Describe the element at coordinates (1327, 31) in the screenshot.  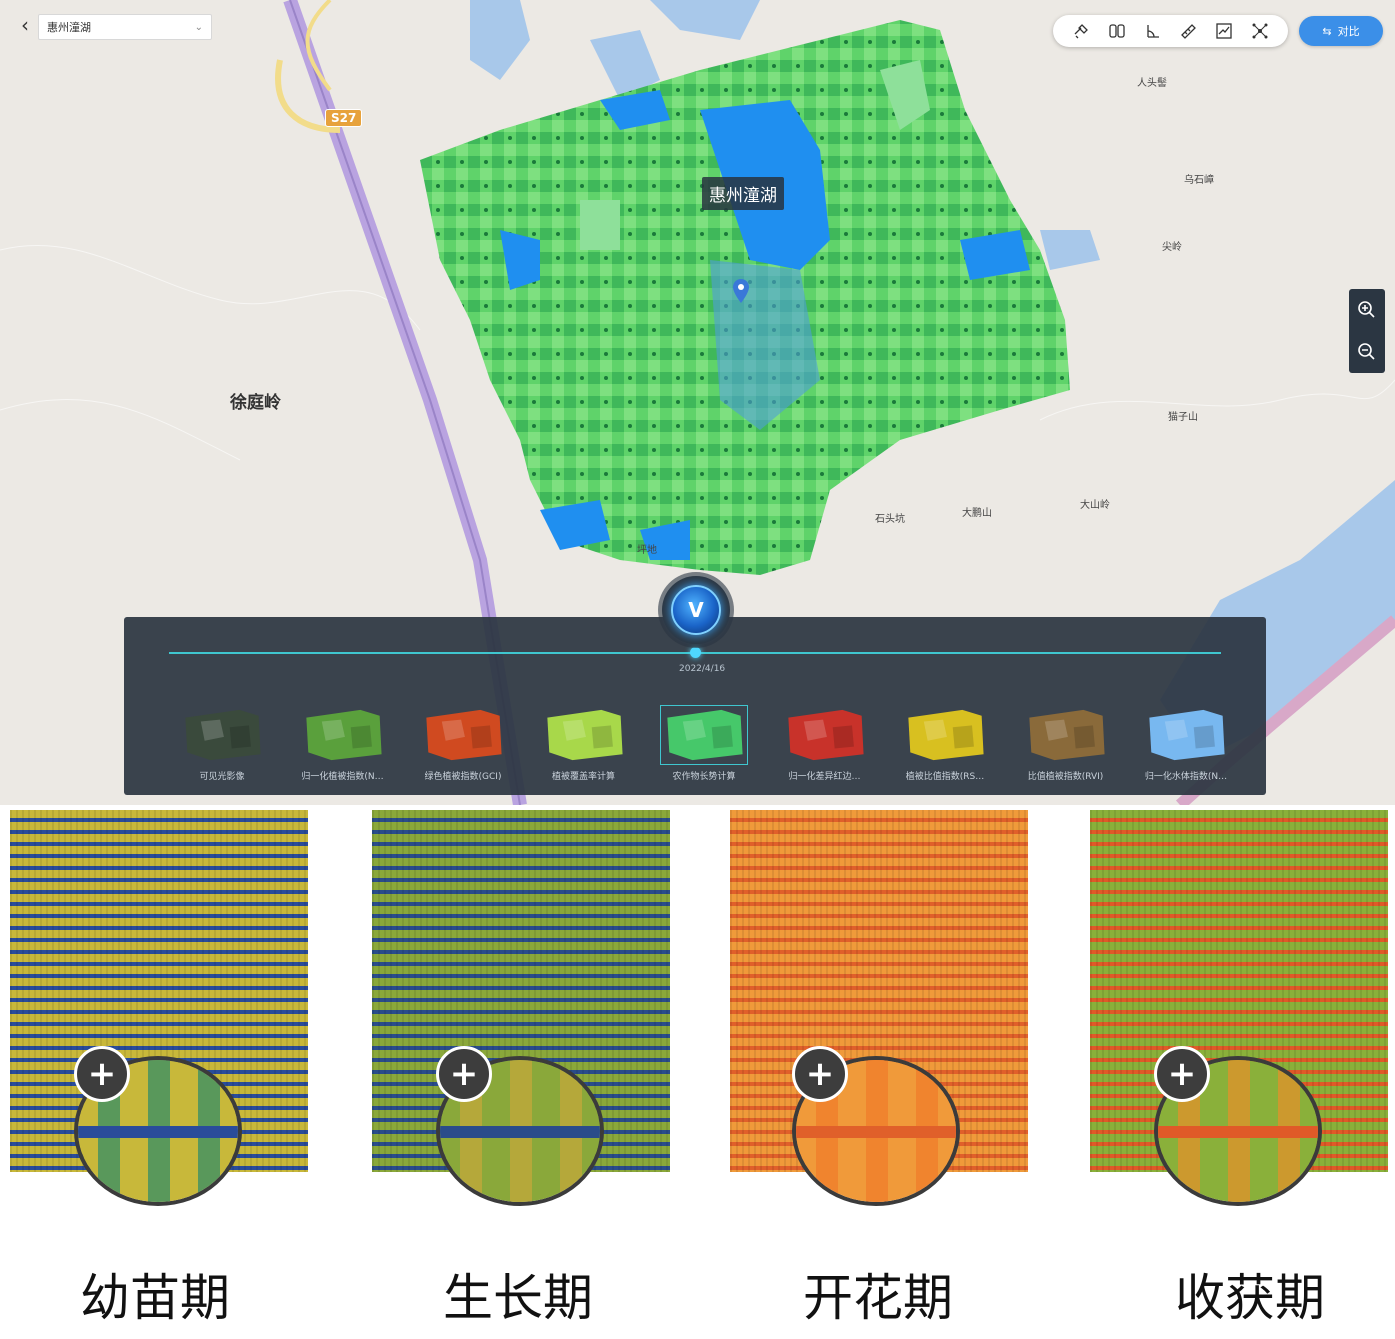
I see `swap-icon: ⇆` at that location.